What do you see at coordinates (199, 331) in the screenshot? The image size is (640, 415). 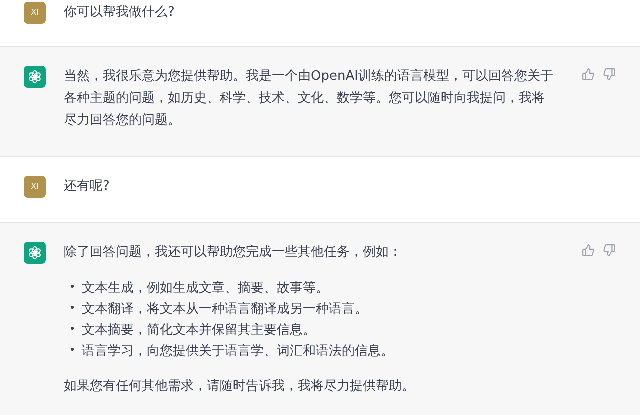 I see `list-item-text: 文本摘要，简化文本并保留其主要信息。` at bounding box center [199, 331].